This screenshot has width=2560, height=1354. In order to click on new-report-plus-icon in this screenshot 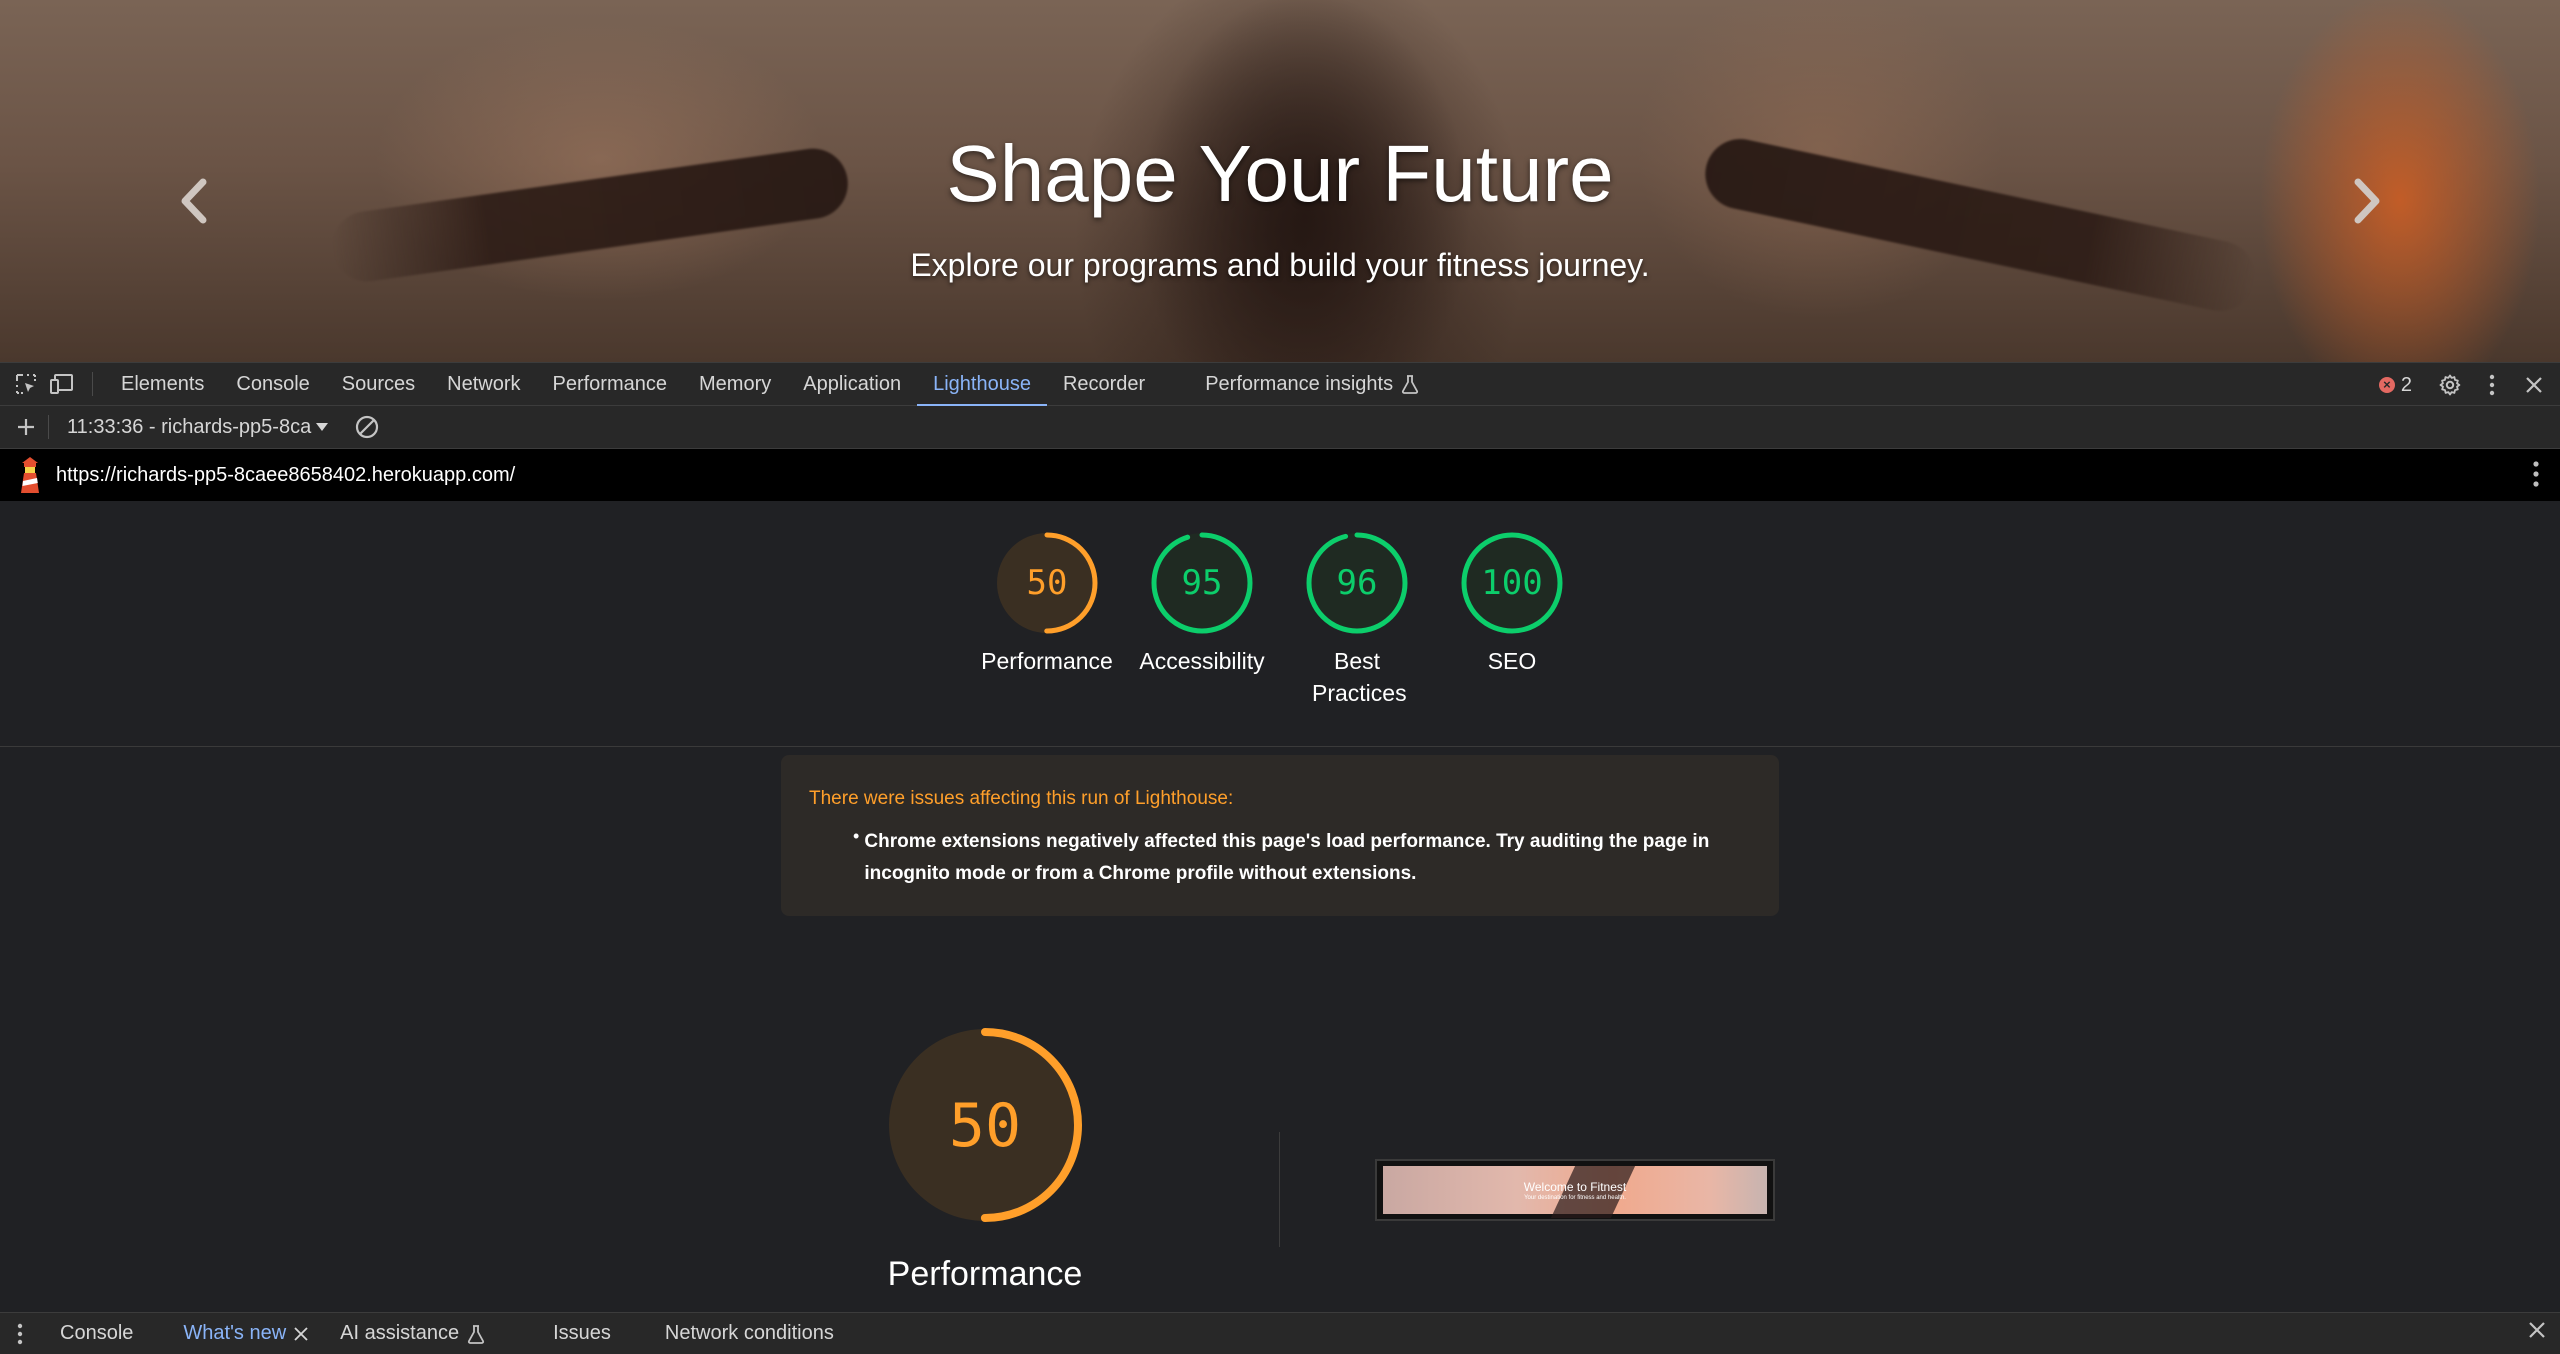, I will do `click(26, 427)`.